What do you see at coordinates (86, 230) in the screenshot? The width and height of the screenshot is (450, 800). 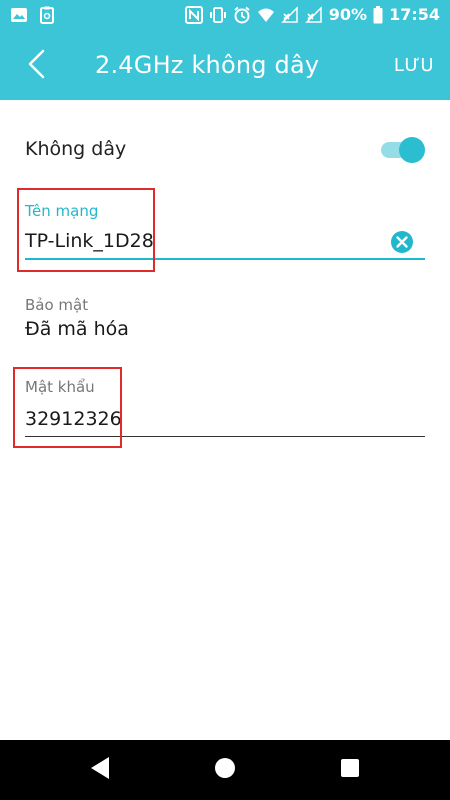 I see `network-name-highlight-box` at bounding box center [86, 230].